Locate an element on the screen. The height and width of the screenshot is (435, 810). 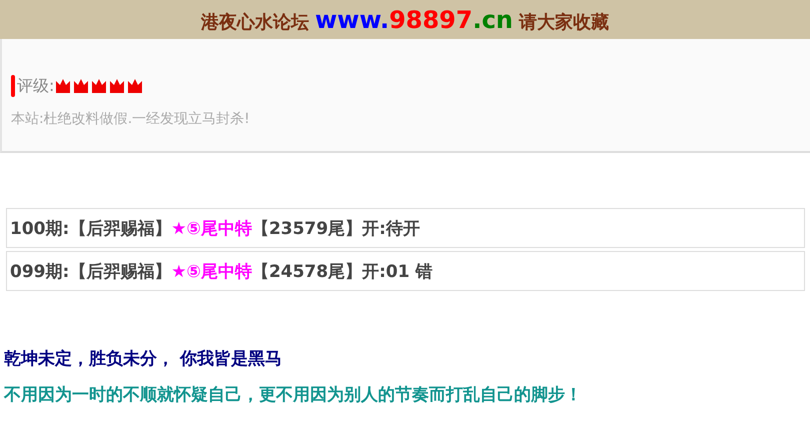
notice-text: 本站:杜绝改料做假.一经发现立马封杀! is located at coordinates (131, 119).